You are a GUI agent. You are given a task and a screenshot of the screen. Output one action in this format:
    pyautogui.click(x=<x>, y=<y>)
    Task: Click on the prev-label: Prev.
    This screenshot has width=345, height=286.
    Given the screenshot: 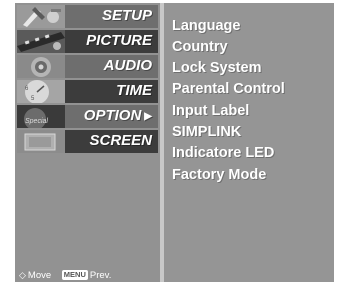 What is the action you would take?
    pyautogui.click(x=100, y=275)
    